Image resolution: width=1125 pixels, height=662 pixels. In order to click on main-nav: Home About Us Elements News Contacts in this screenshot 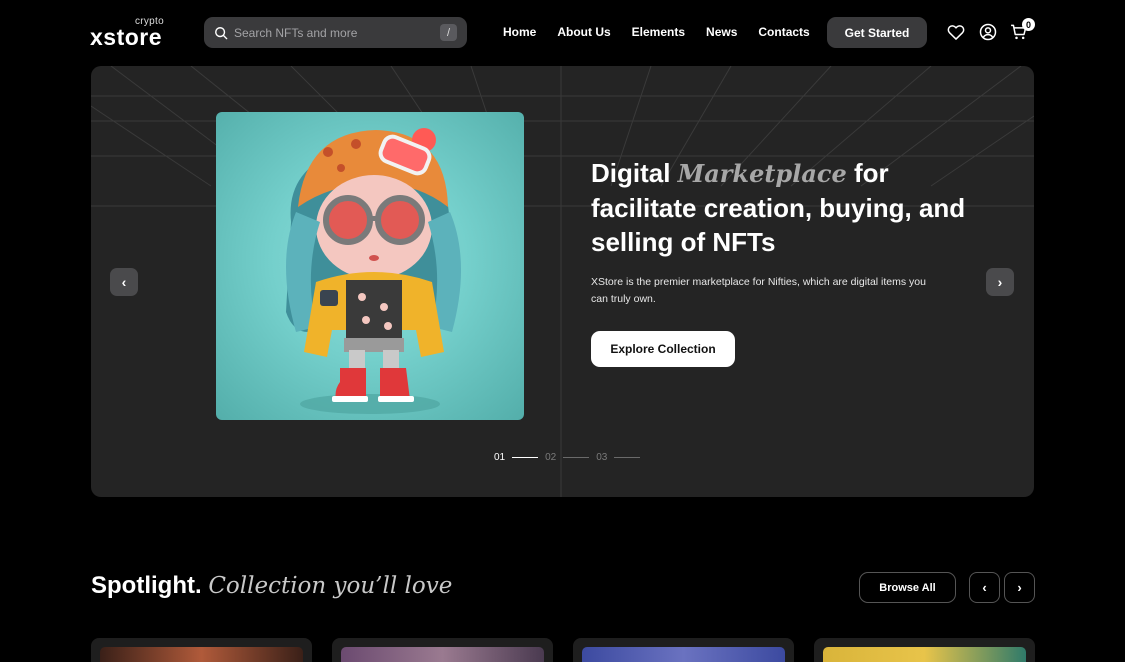, I will do `click(667, 32)`.